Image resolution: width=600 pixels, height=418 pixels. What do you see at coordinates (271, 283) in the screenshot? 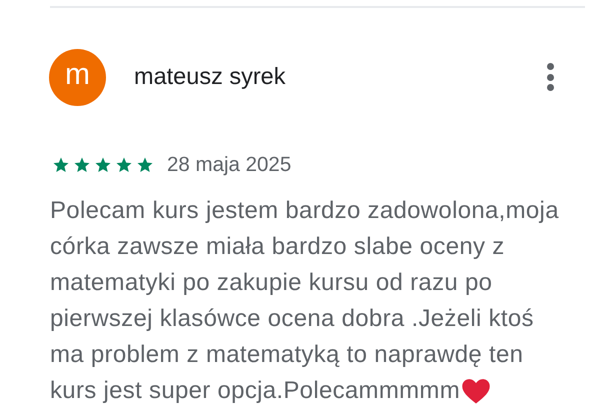
I see `review-text-line: matematyki po zakupie kursu od razu po` at bounding box center [271, 283].